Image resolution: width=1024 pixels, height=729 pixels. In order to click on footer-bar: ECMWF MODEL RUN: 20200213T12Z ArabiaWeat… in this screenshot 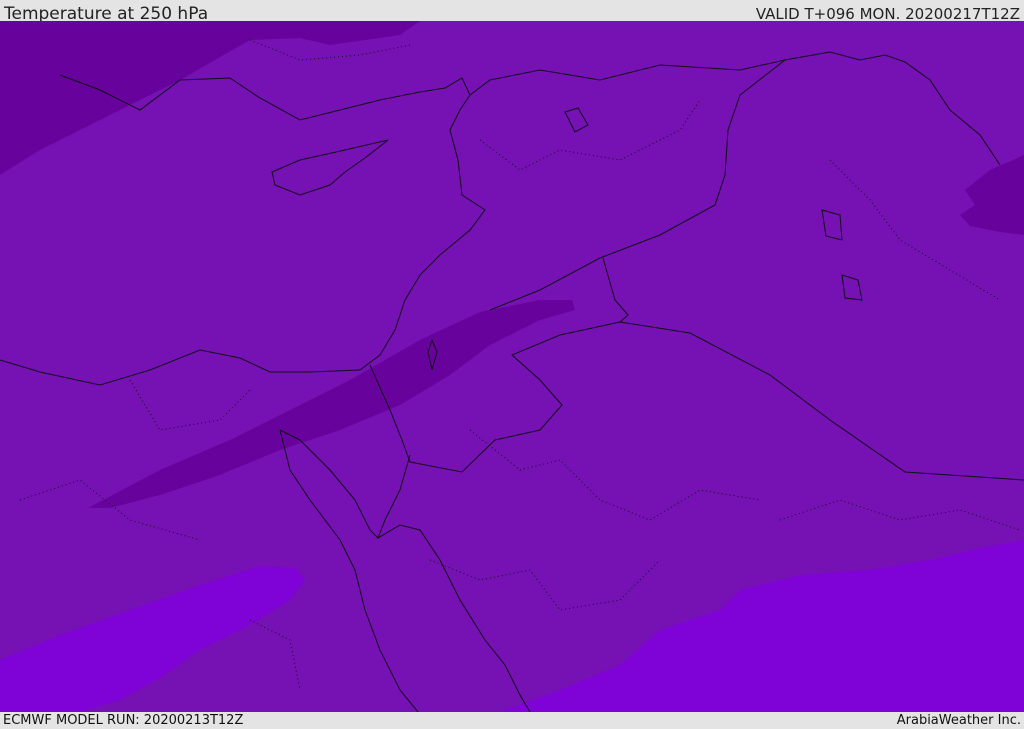, I will do `click(512, 720)`.